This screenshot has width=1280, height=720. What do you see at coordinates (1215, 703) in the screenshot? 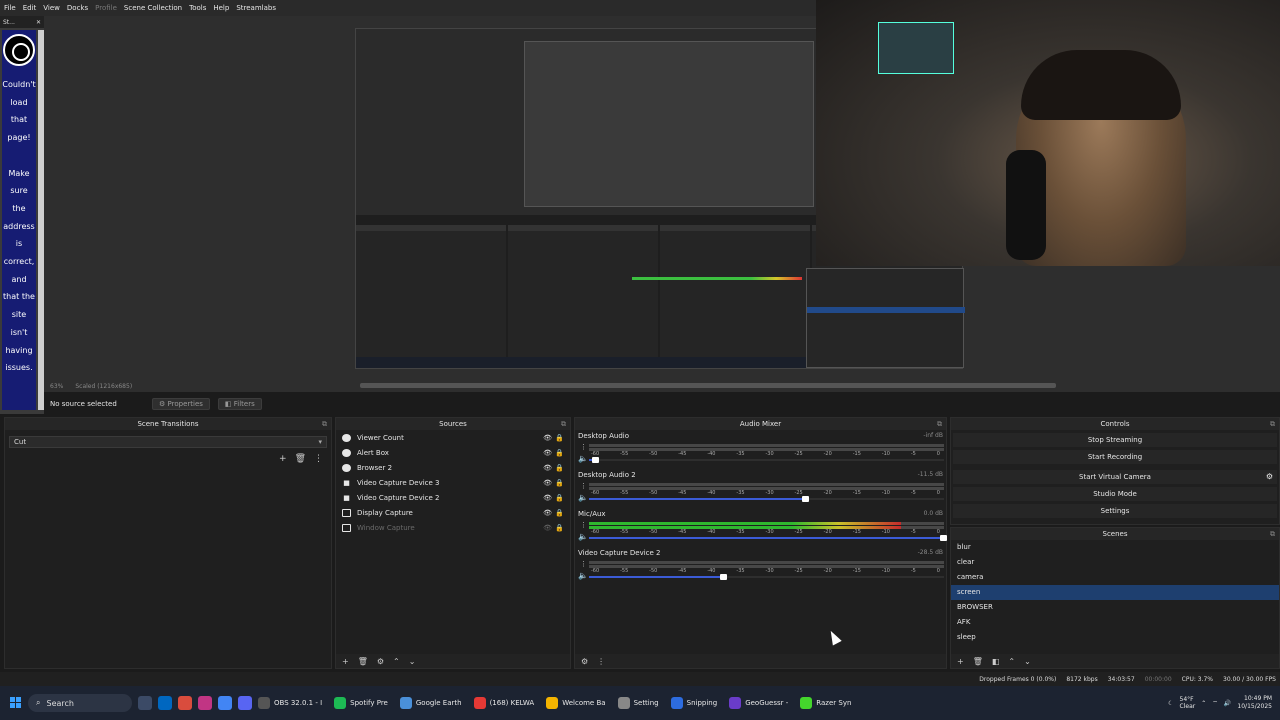
I see `wifi-icon: ⌔` at bounding box center [1215, 703].